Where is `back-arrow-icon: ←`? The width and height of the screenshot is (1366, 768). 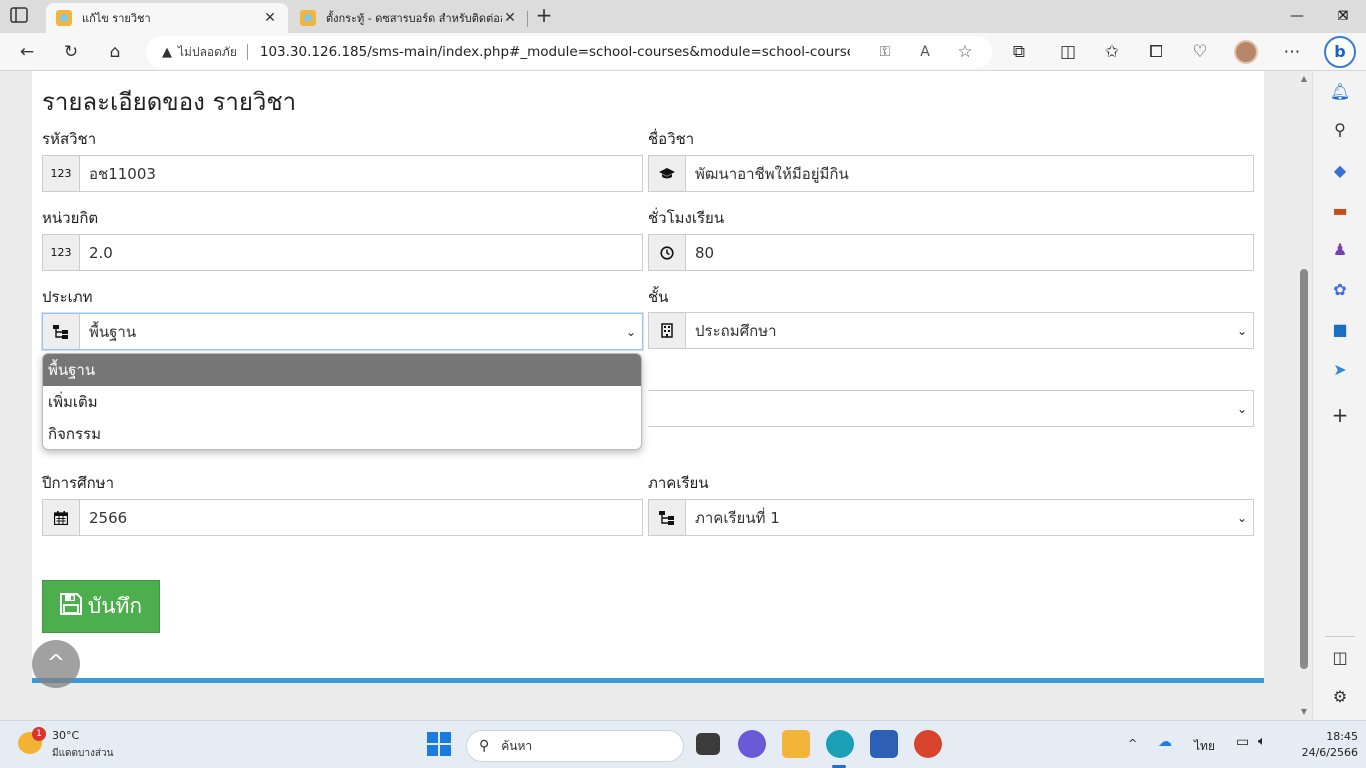
back-arrow-icon: ← is located at coordinates (27, 52).